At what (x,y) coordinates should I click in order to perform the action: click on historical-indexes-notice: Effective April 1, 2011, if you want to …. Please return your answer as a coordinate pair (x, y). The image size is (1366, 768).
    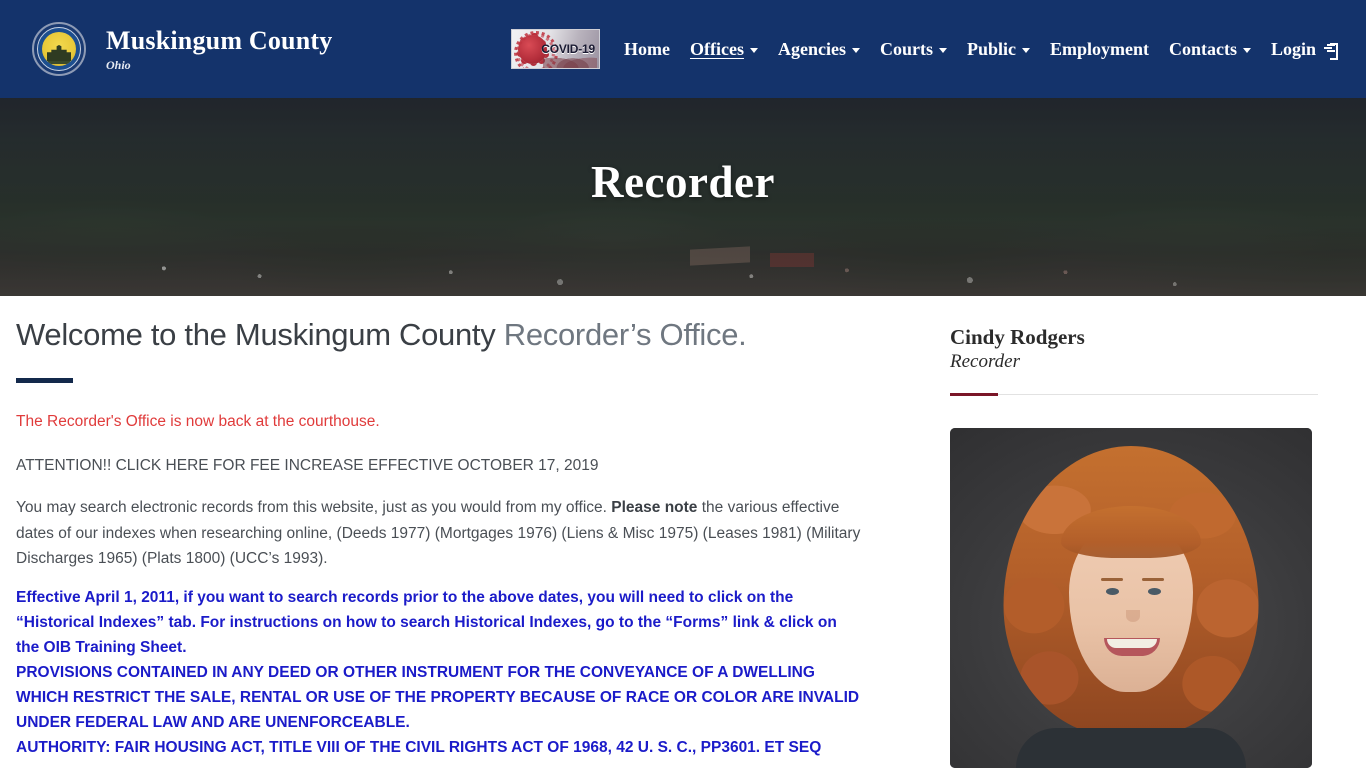
    Looking at the image, I should click on (426, 622).